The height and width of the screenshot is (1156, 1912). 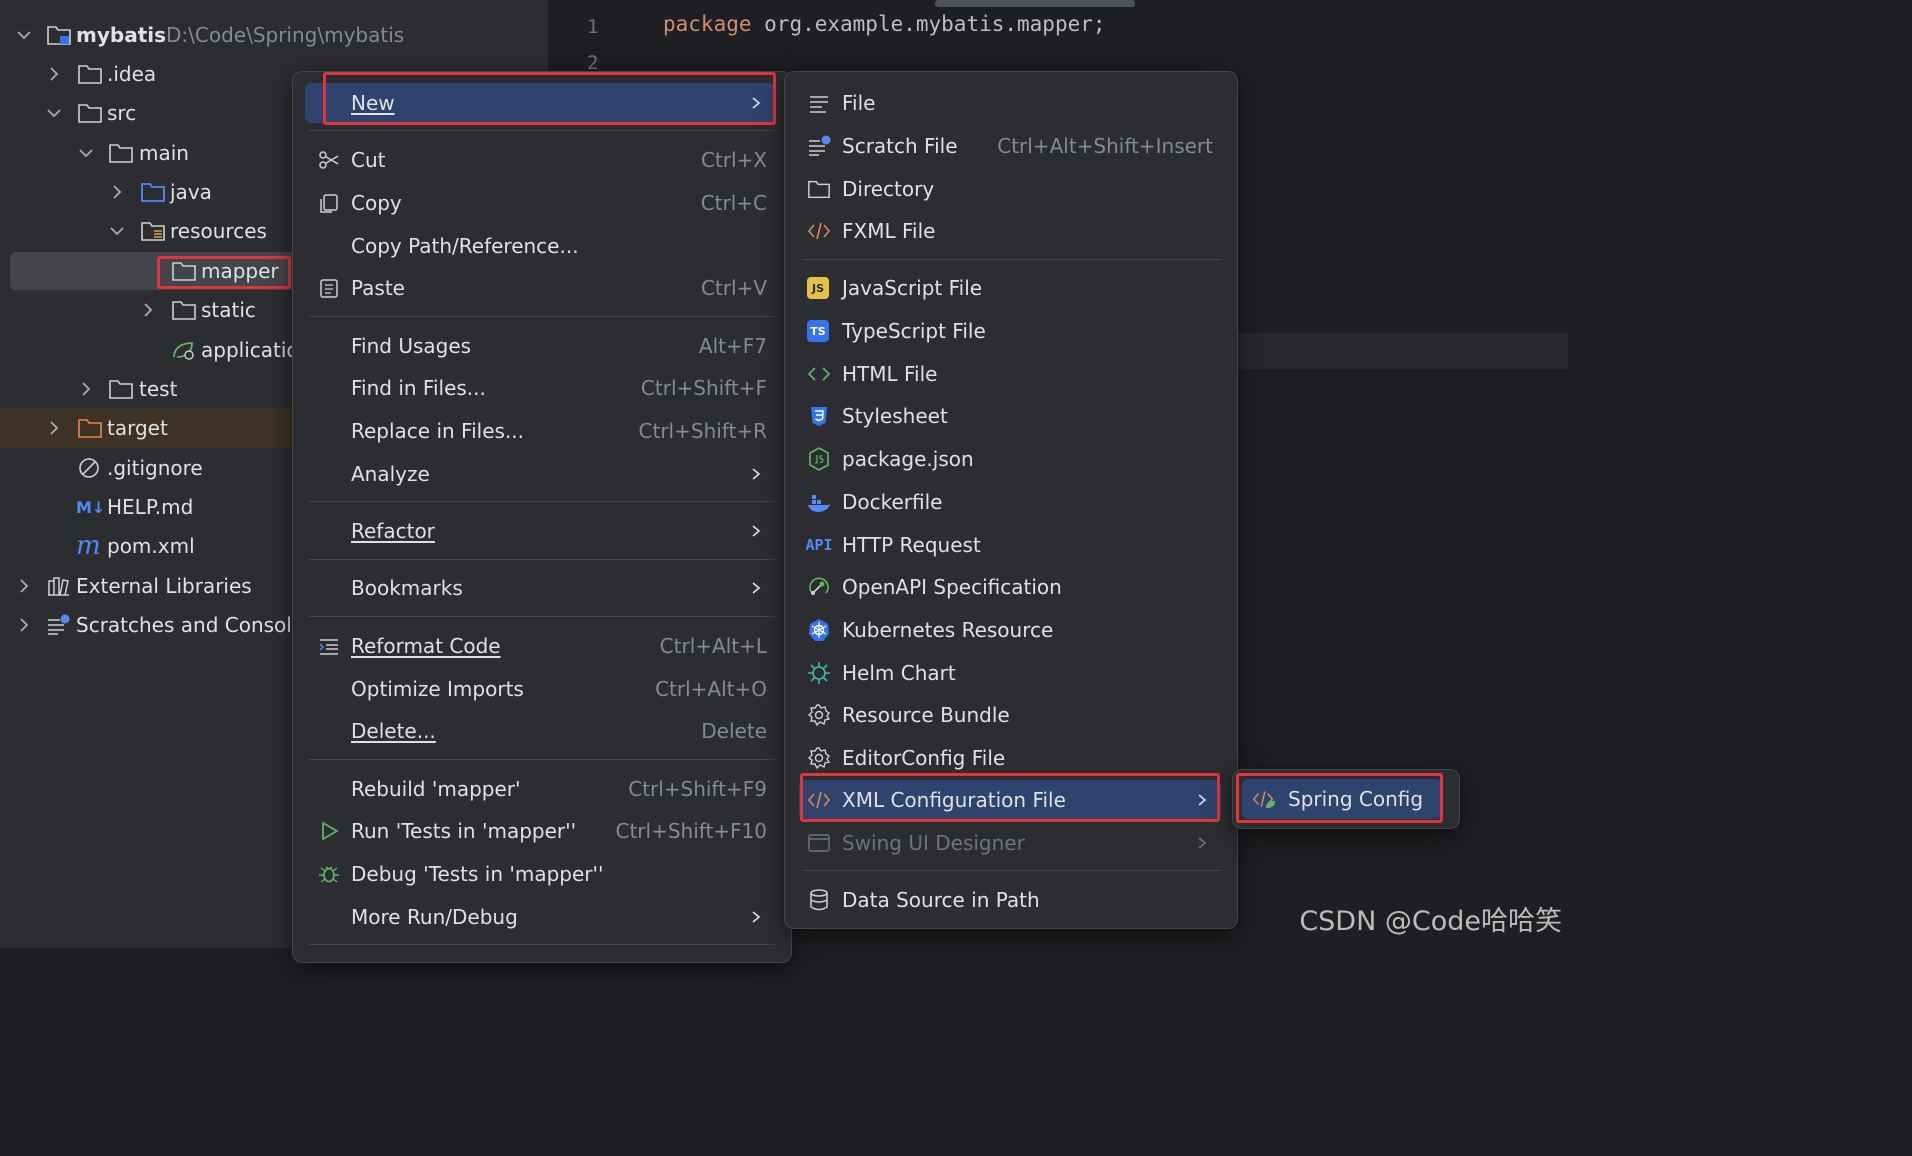 I want to click on xml-submenu: Spring Config, so click(x=1346, y=799).